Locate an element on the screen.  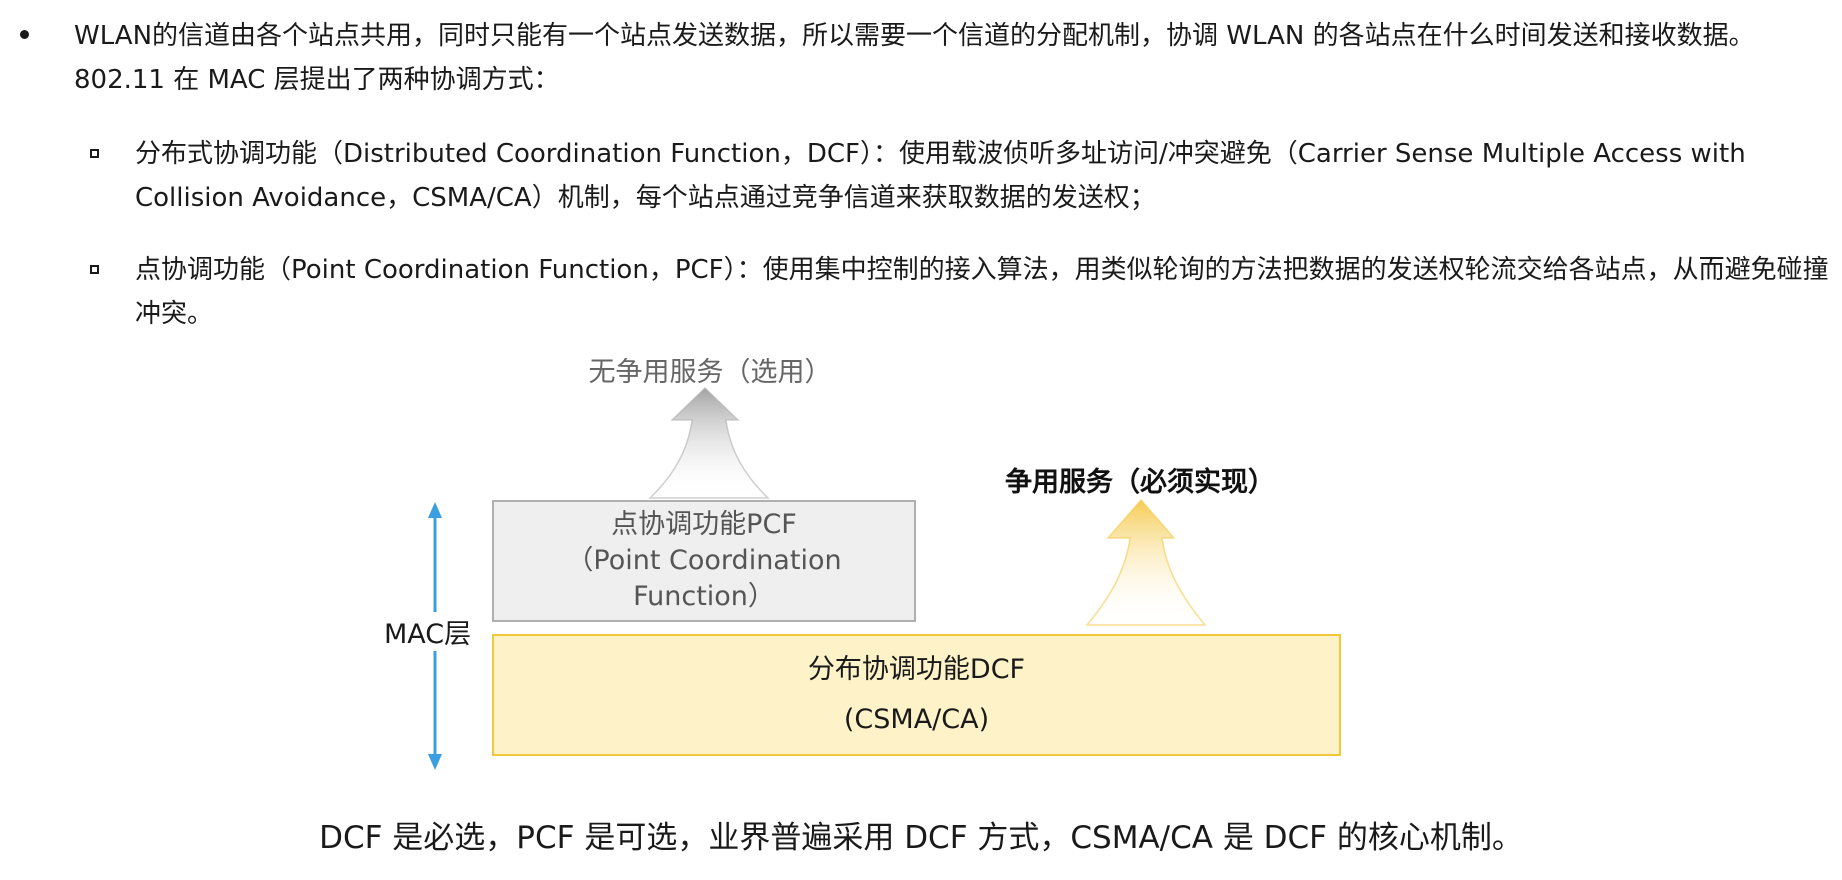
pcf-box-line1: 点协调功能PCF is located at coordinates (704, 524).